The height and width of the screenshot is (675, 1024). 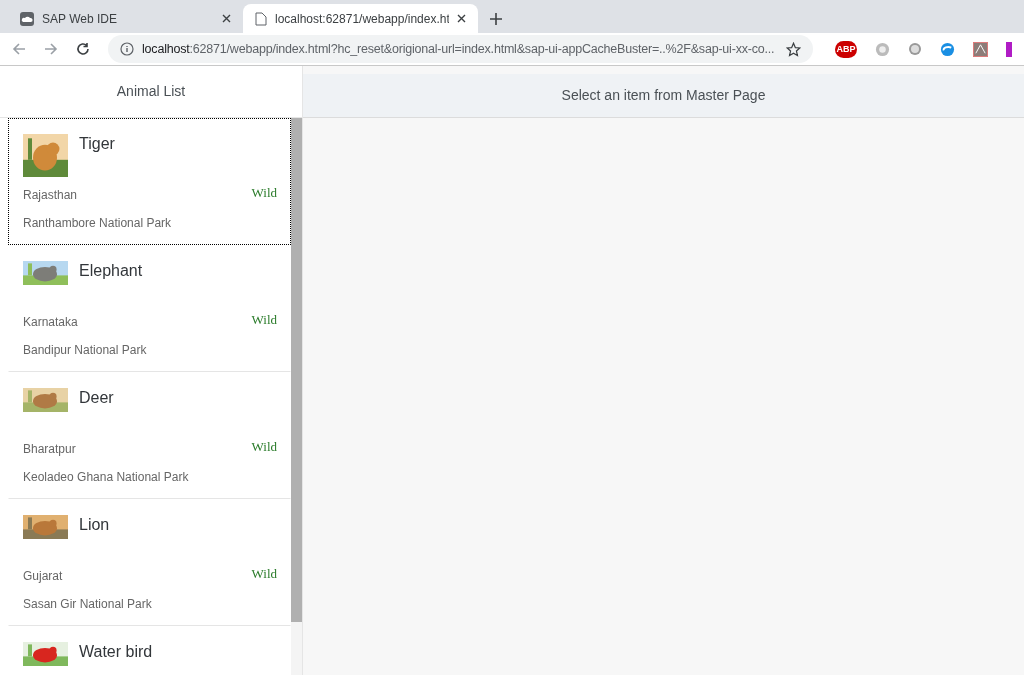 I want to click on item-title: Deer, so click(x=96, y=398).